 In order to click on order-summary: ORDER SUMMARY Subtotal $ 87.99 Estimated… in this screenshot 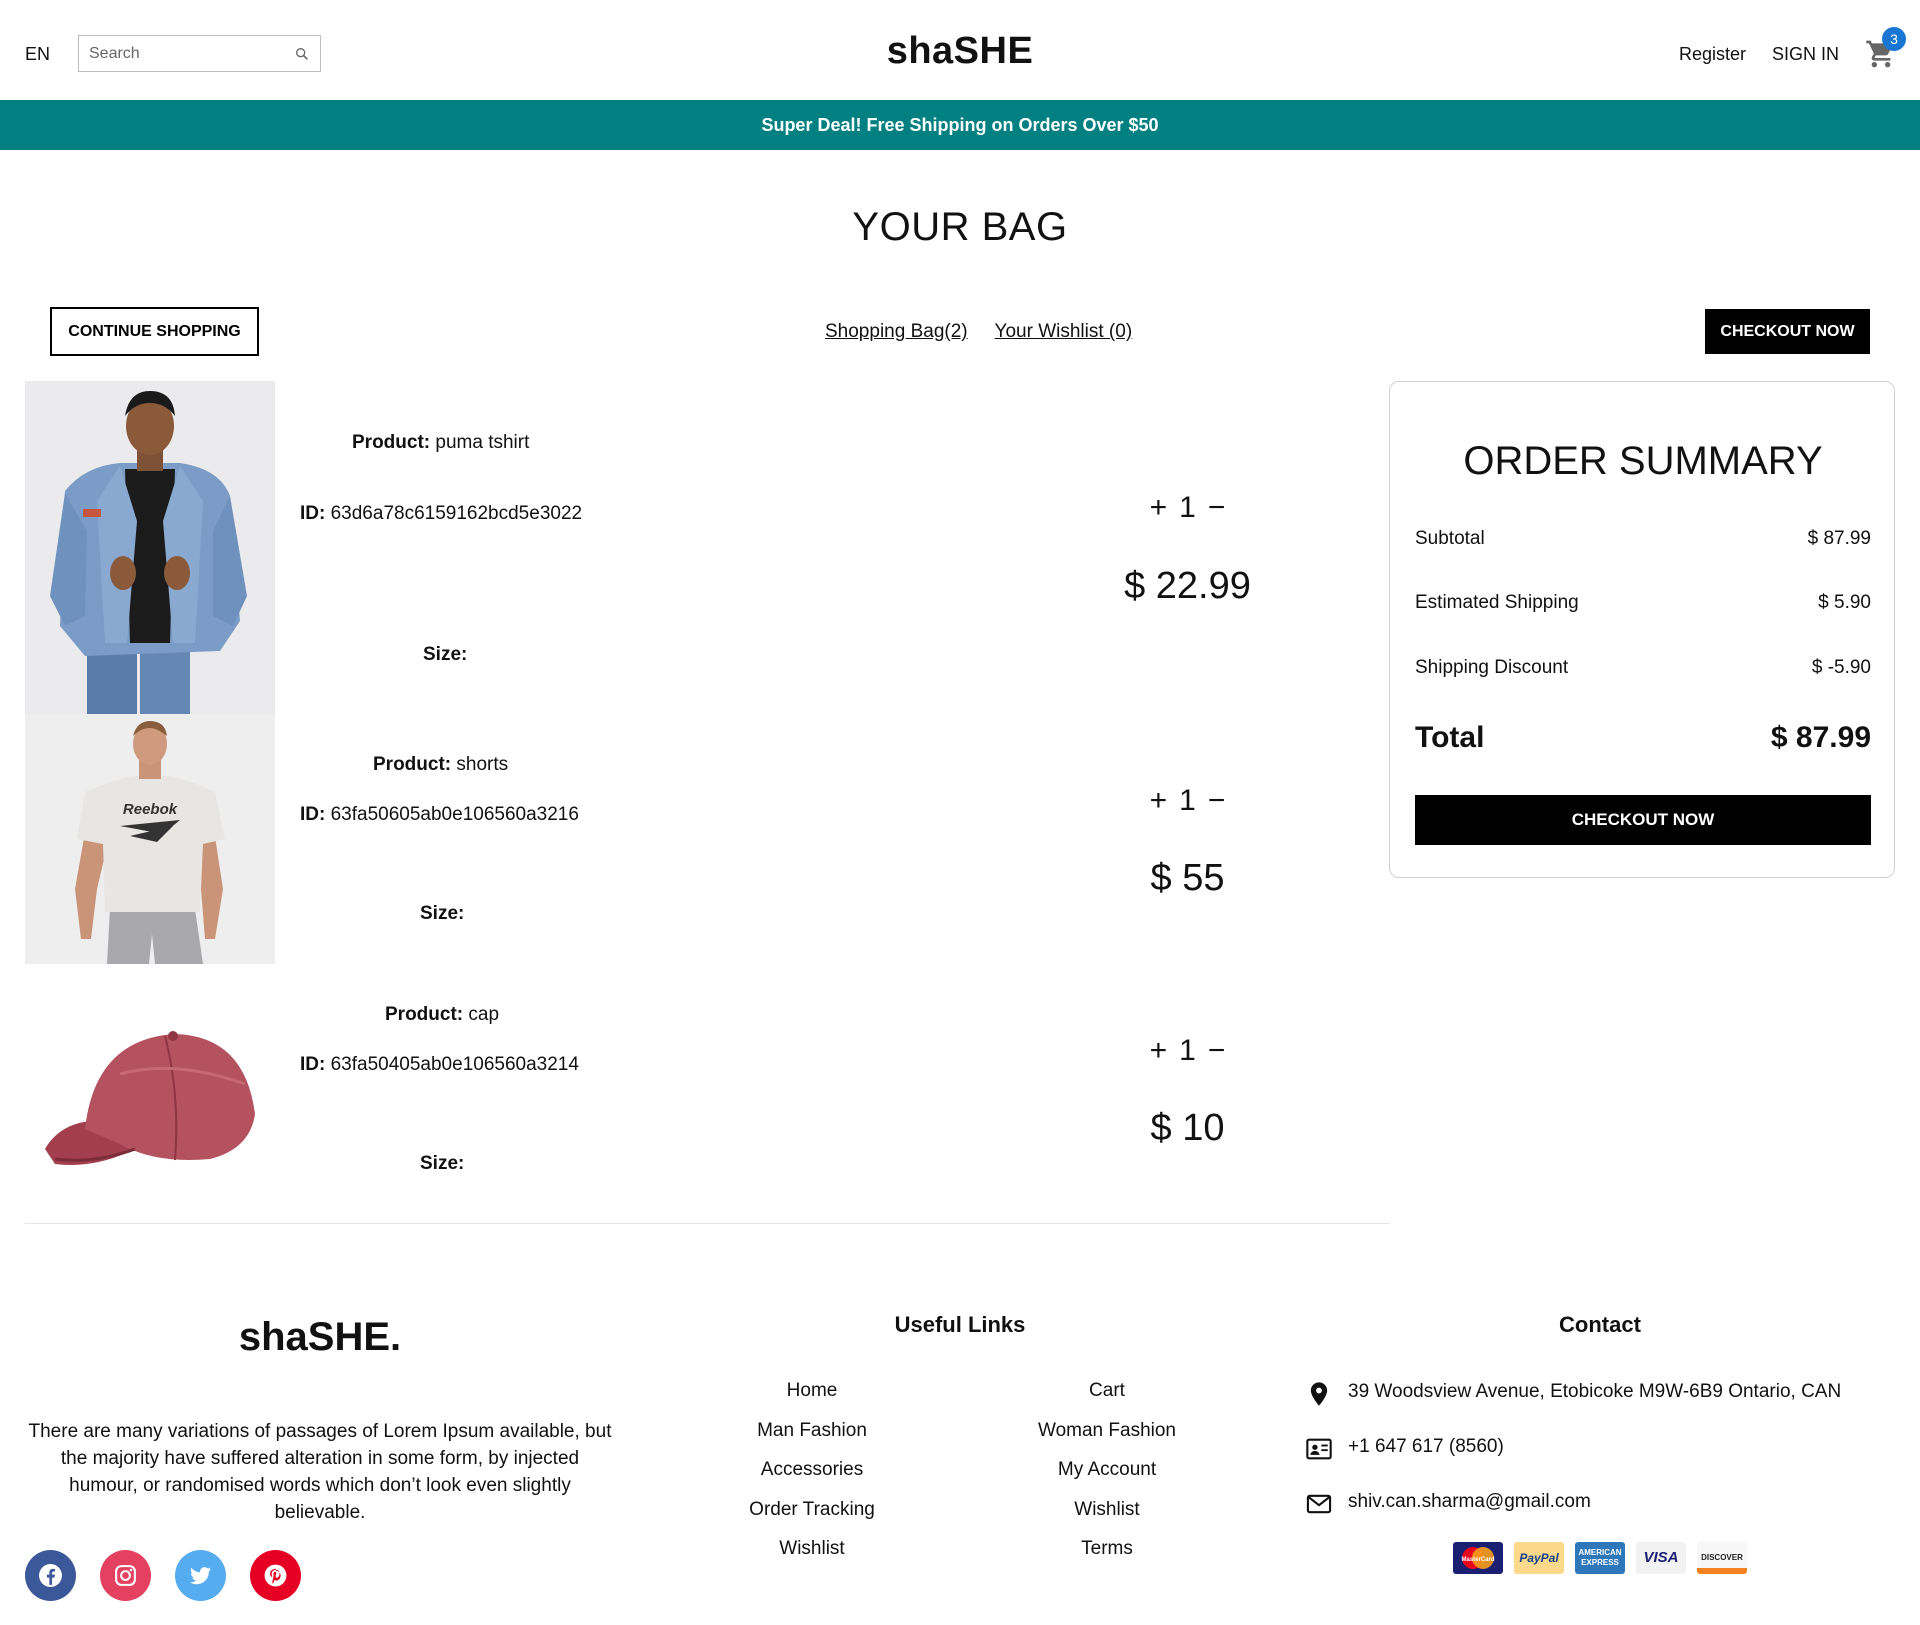, I will do `click(1642, 629)`.